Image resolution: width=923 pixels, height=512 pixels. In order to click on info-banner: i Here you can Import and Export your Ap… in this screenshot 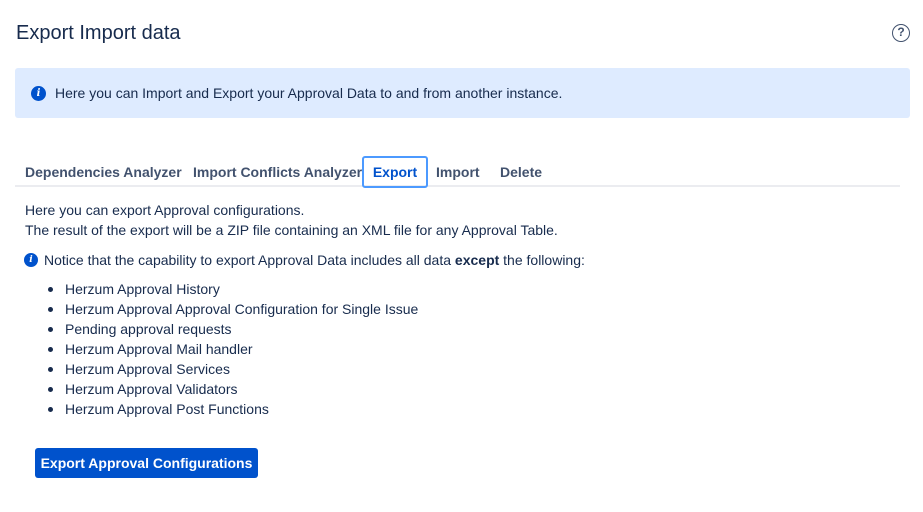, I will do `click(462, 93)`.